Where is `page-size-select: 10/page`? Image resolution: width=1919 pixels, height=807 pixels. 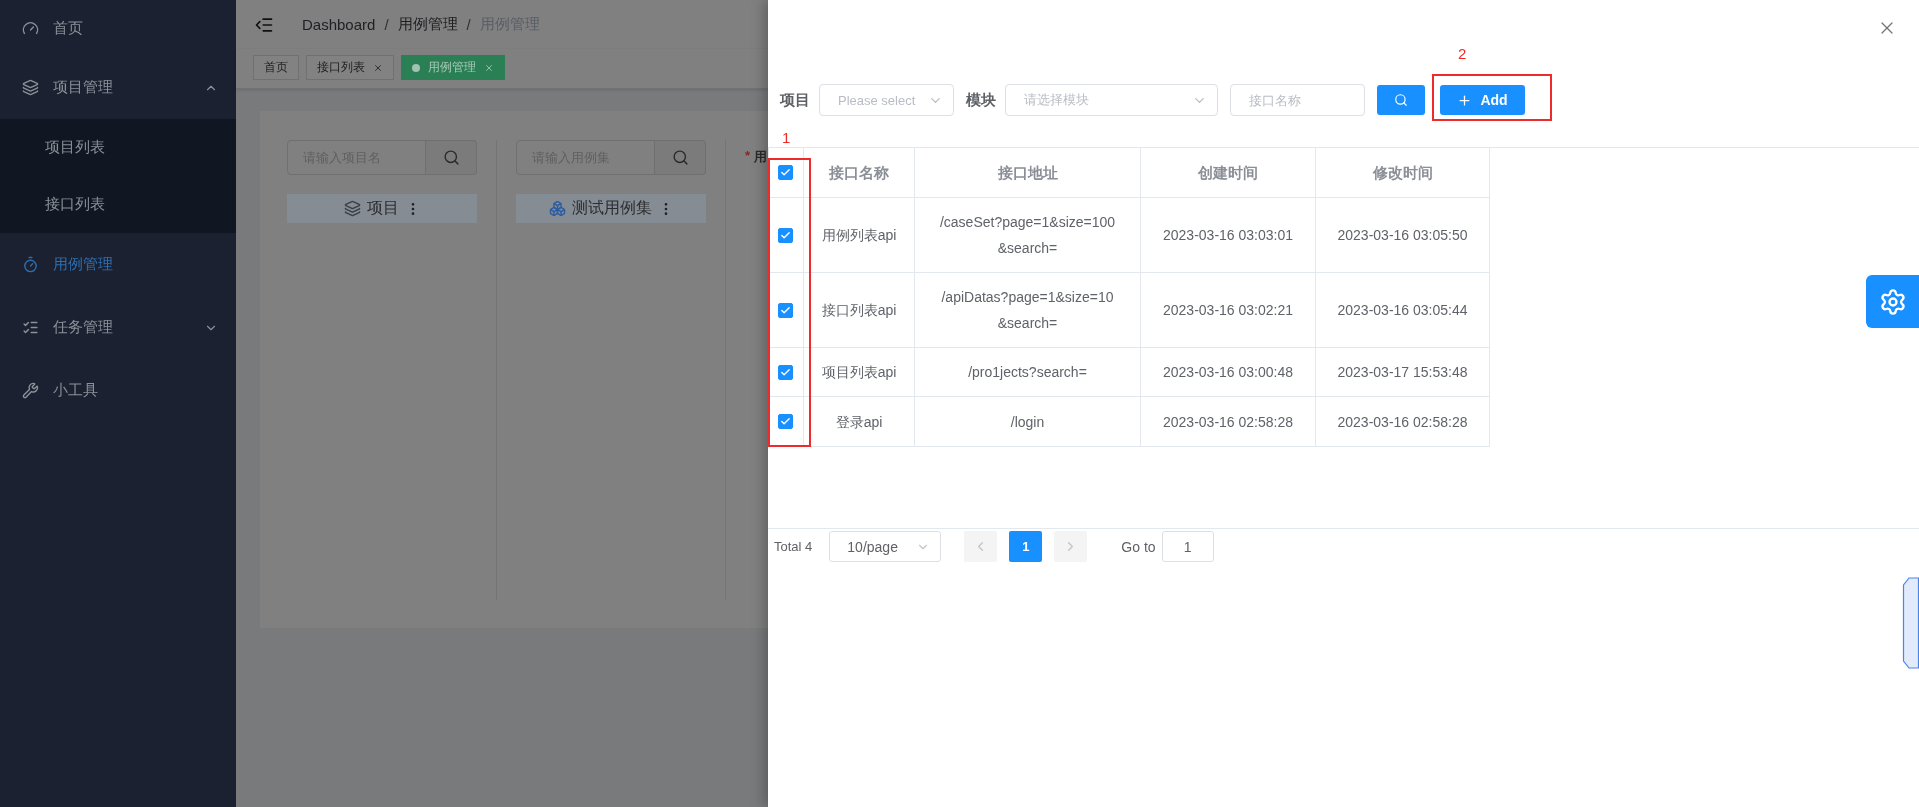
page-size-select: 10/page is located at coordinates (885, 546).